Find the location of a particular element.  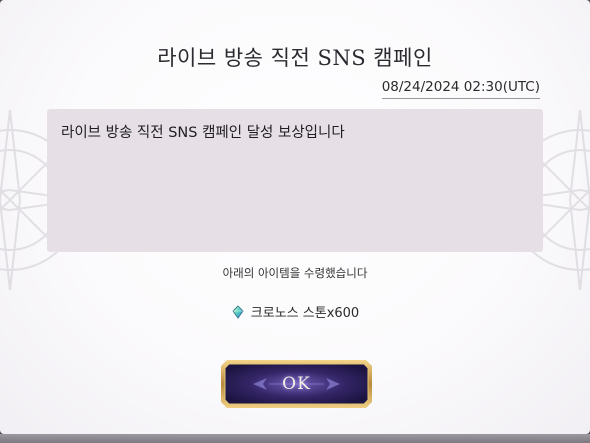

dialog-title: 라이브 방송 직전 SNS 캠페인 is located at coordinates (295, 58).